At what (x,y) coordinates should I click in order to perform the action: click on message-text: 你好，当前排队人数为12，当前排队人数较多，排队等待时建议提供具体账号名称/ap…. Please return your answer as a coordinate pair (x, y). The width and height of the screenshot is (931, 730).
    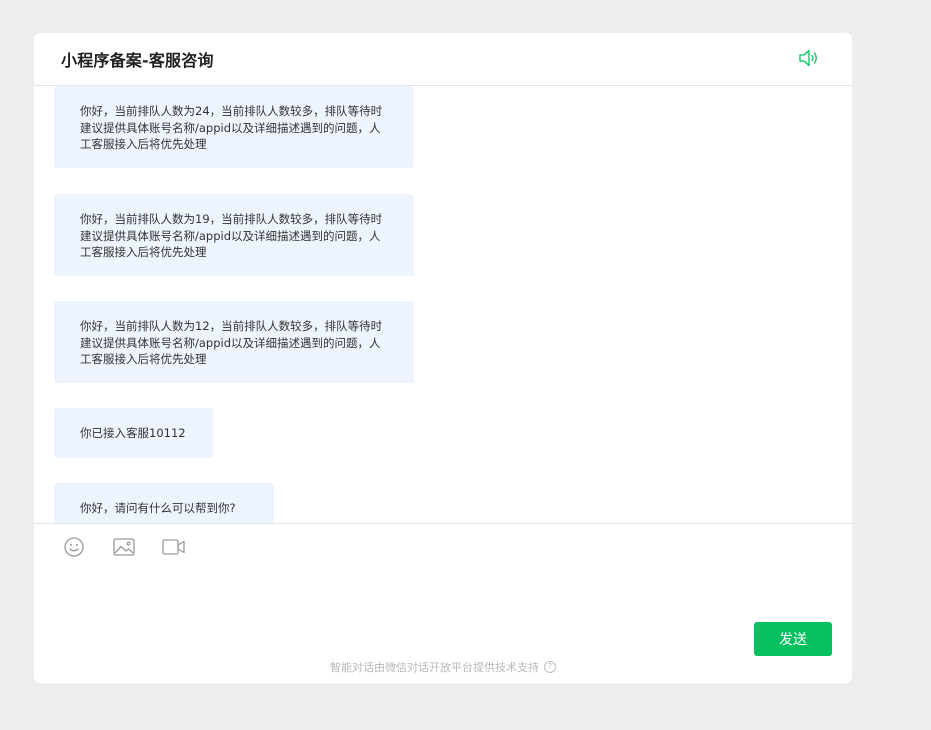
    Looking at the image, I should click on (231, 342).